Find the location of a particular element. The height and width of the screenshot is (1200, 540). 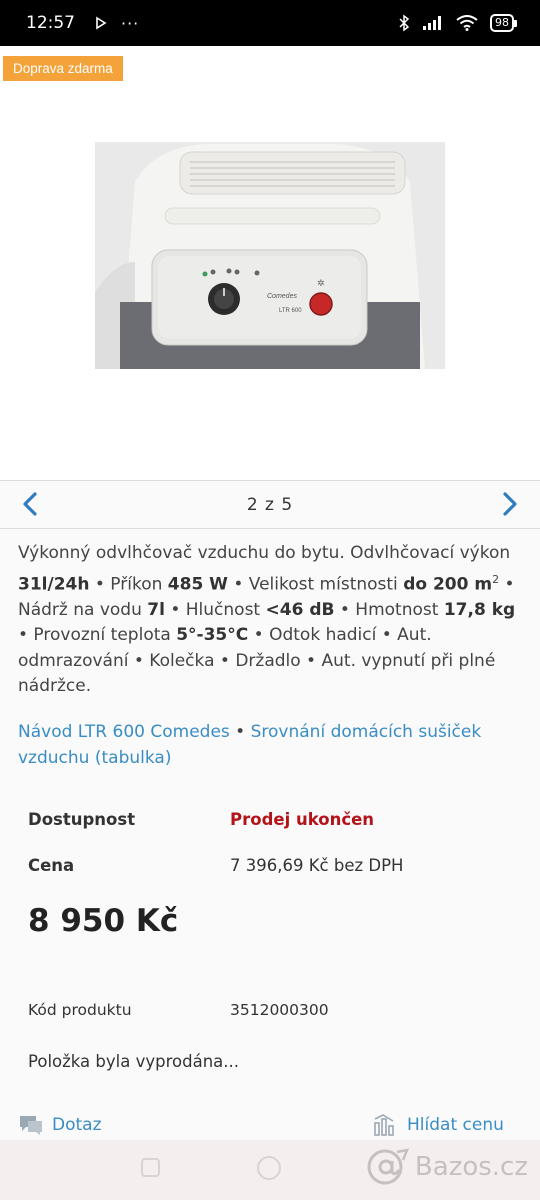

previous-arrow-icon is located at coordinates (31, 504).